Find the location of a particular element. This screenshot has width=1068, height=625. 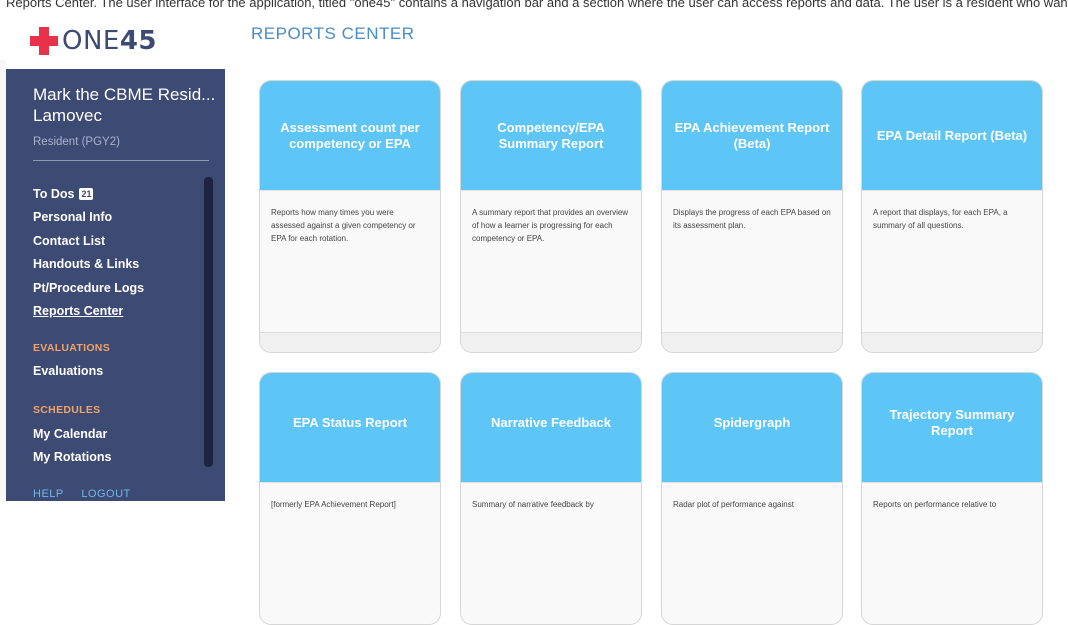

logo: ONE45 is located at coordinates (115, 40).